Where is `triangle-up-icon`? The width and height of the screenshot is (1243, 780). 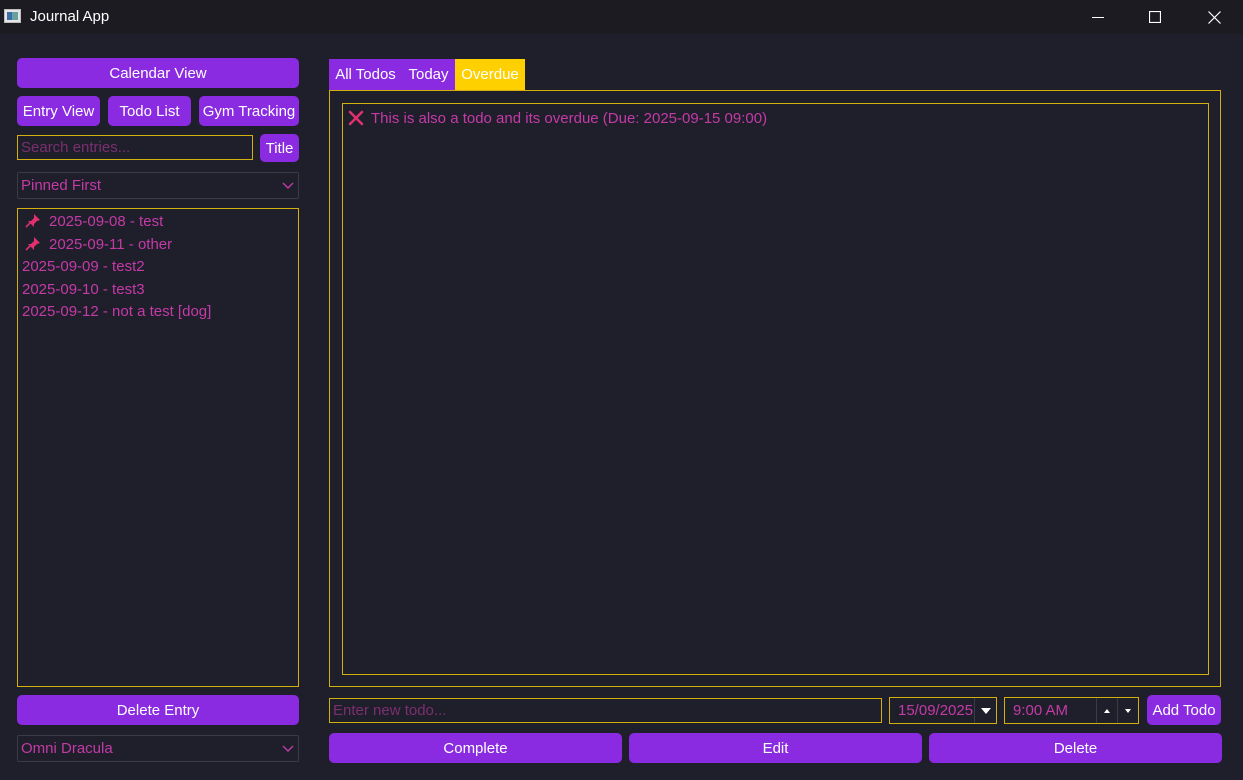 triangle-up-icon is located at coordinates (1107, 710).